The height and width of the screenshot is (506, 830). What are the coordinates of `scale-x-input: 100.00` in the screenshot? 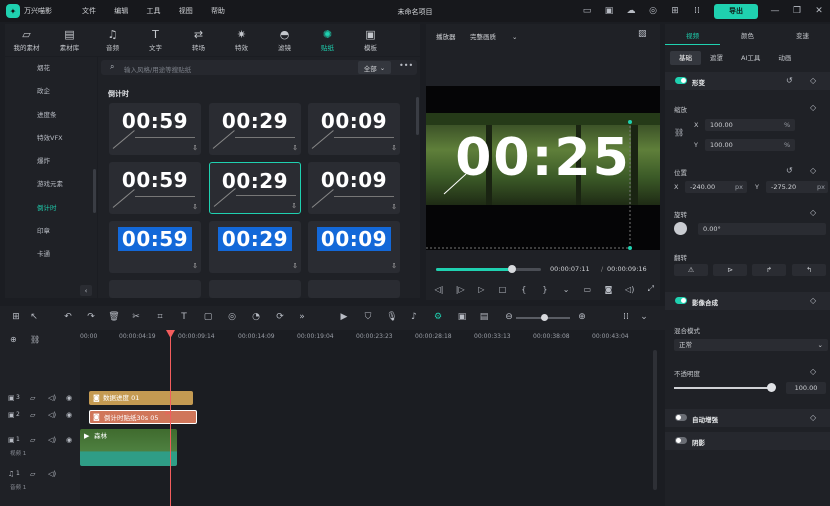 It's located at (750, 125).